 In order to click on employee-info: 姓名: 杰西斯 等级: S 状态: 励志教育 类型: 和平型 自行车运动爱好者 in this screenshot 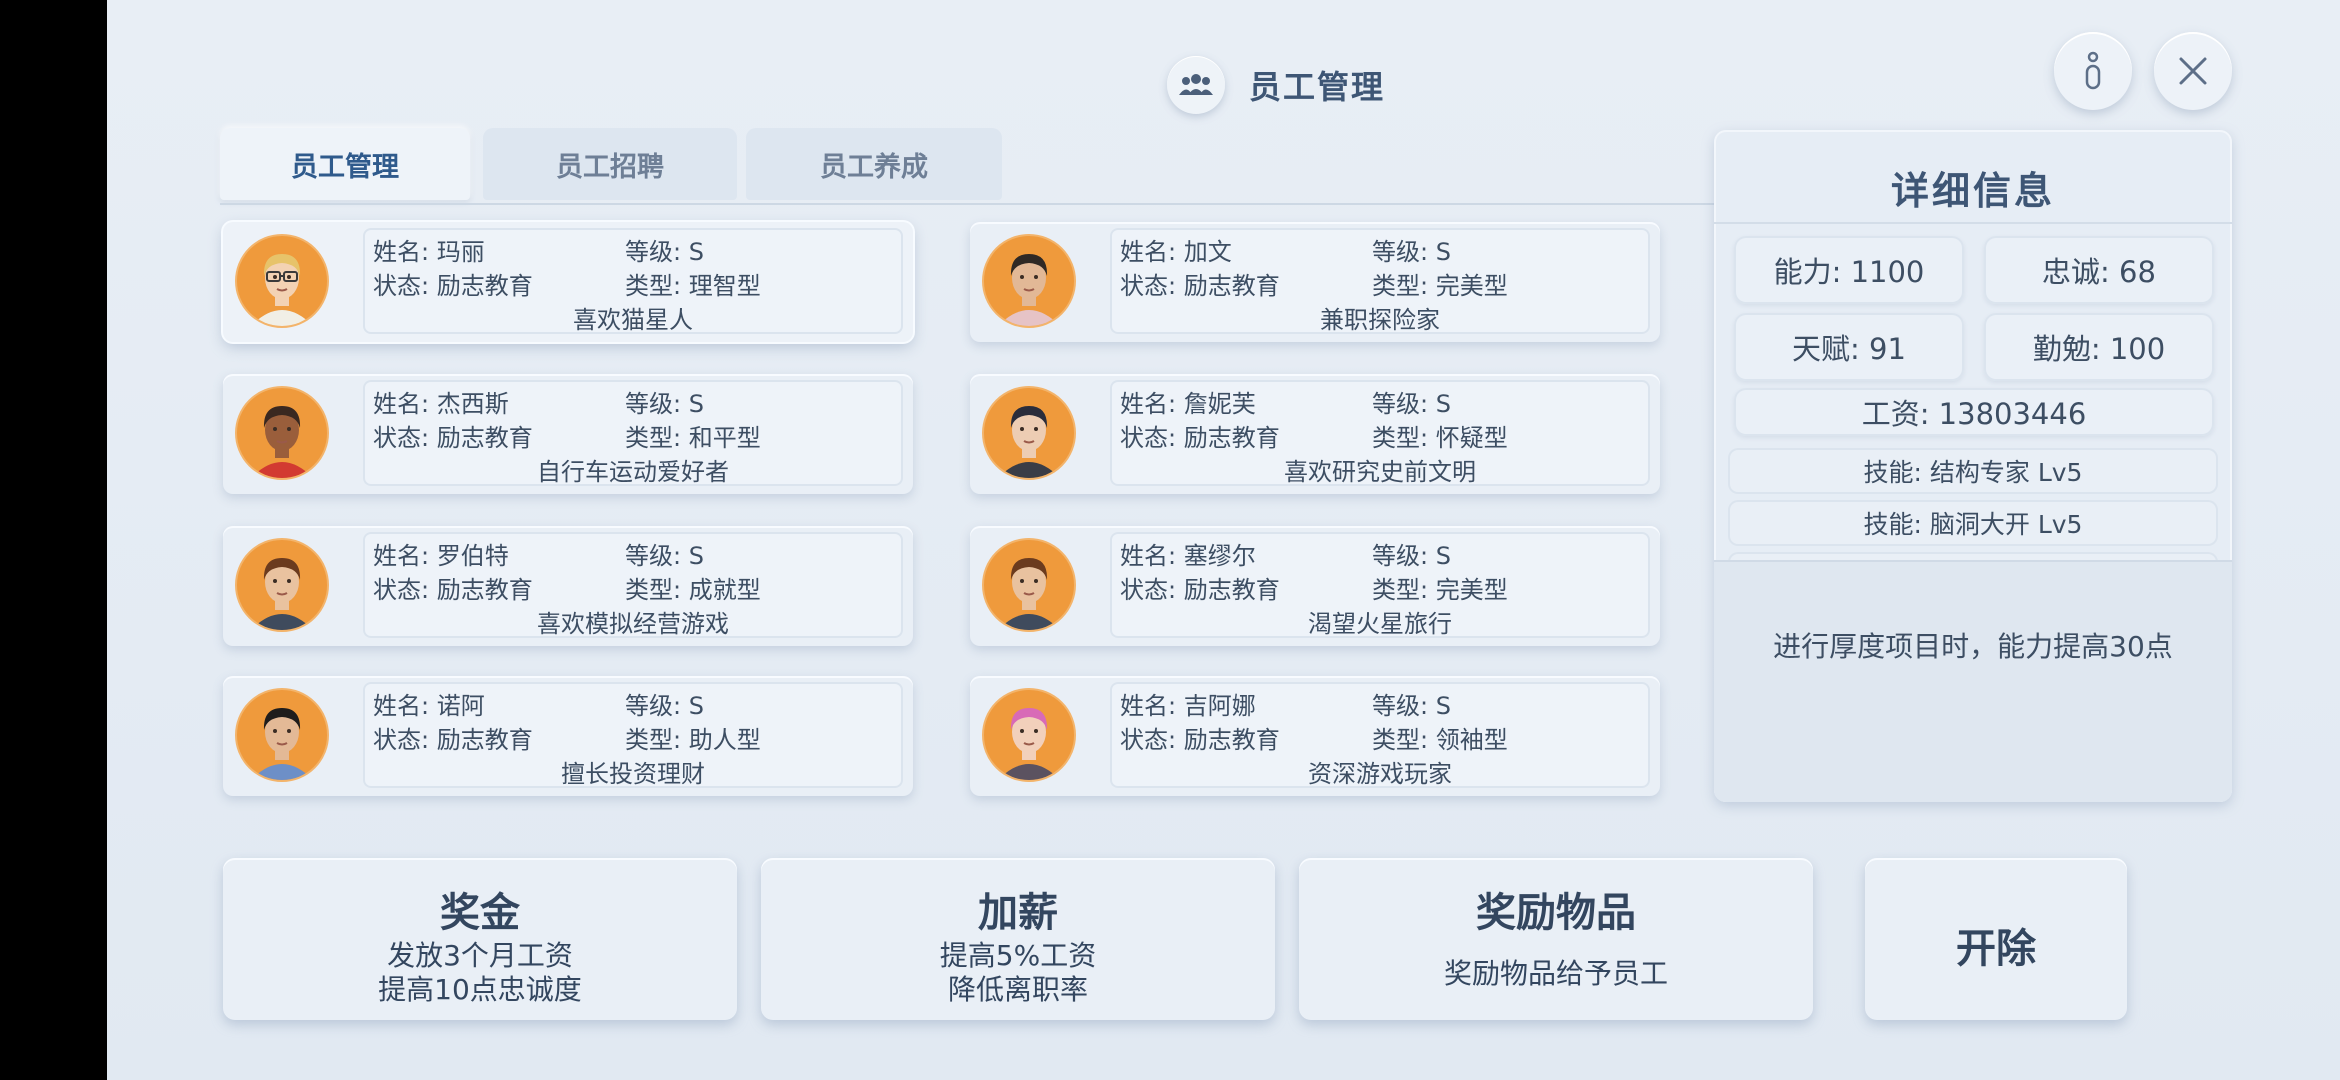, I will do `click(633, 433)`.